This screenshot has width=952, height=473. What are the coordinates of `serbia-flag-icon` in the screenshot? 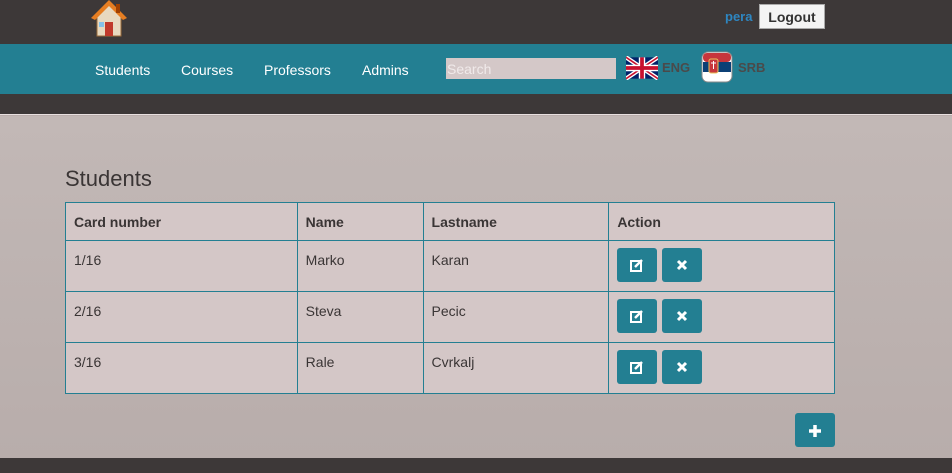 It's located at (717, 67).